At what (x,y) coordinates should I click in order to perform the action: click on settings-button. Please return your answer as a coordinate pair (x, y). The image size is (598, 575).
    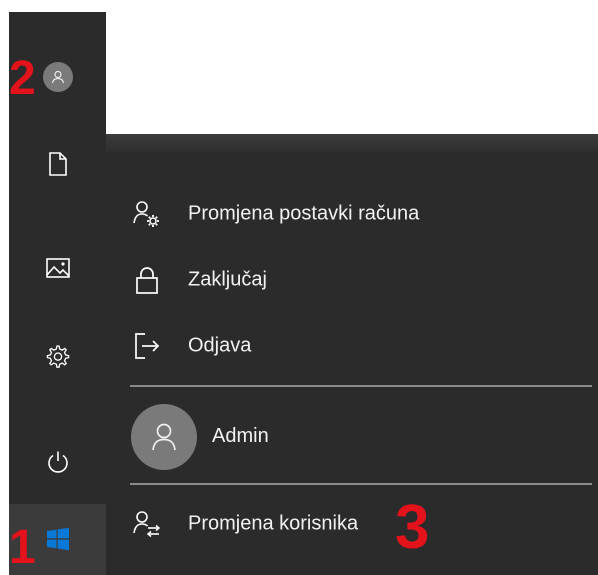
    Looking at the image, I should click on (57, 357).